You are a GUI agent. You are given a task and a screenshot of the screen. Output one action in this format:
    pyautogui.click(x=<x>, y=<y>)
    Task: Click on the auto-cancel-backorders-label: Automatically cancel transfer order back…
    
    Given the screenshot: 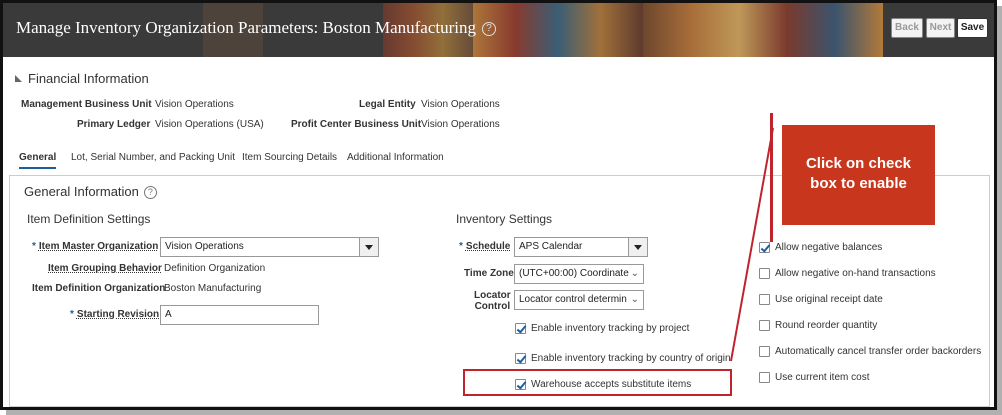 What is the action you would take?
    pyautogui.click(x=878, y=351)
    